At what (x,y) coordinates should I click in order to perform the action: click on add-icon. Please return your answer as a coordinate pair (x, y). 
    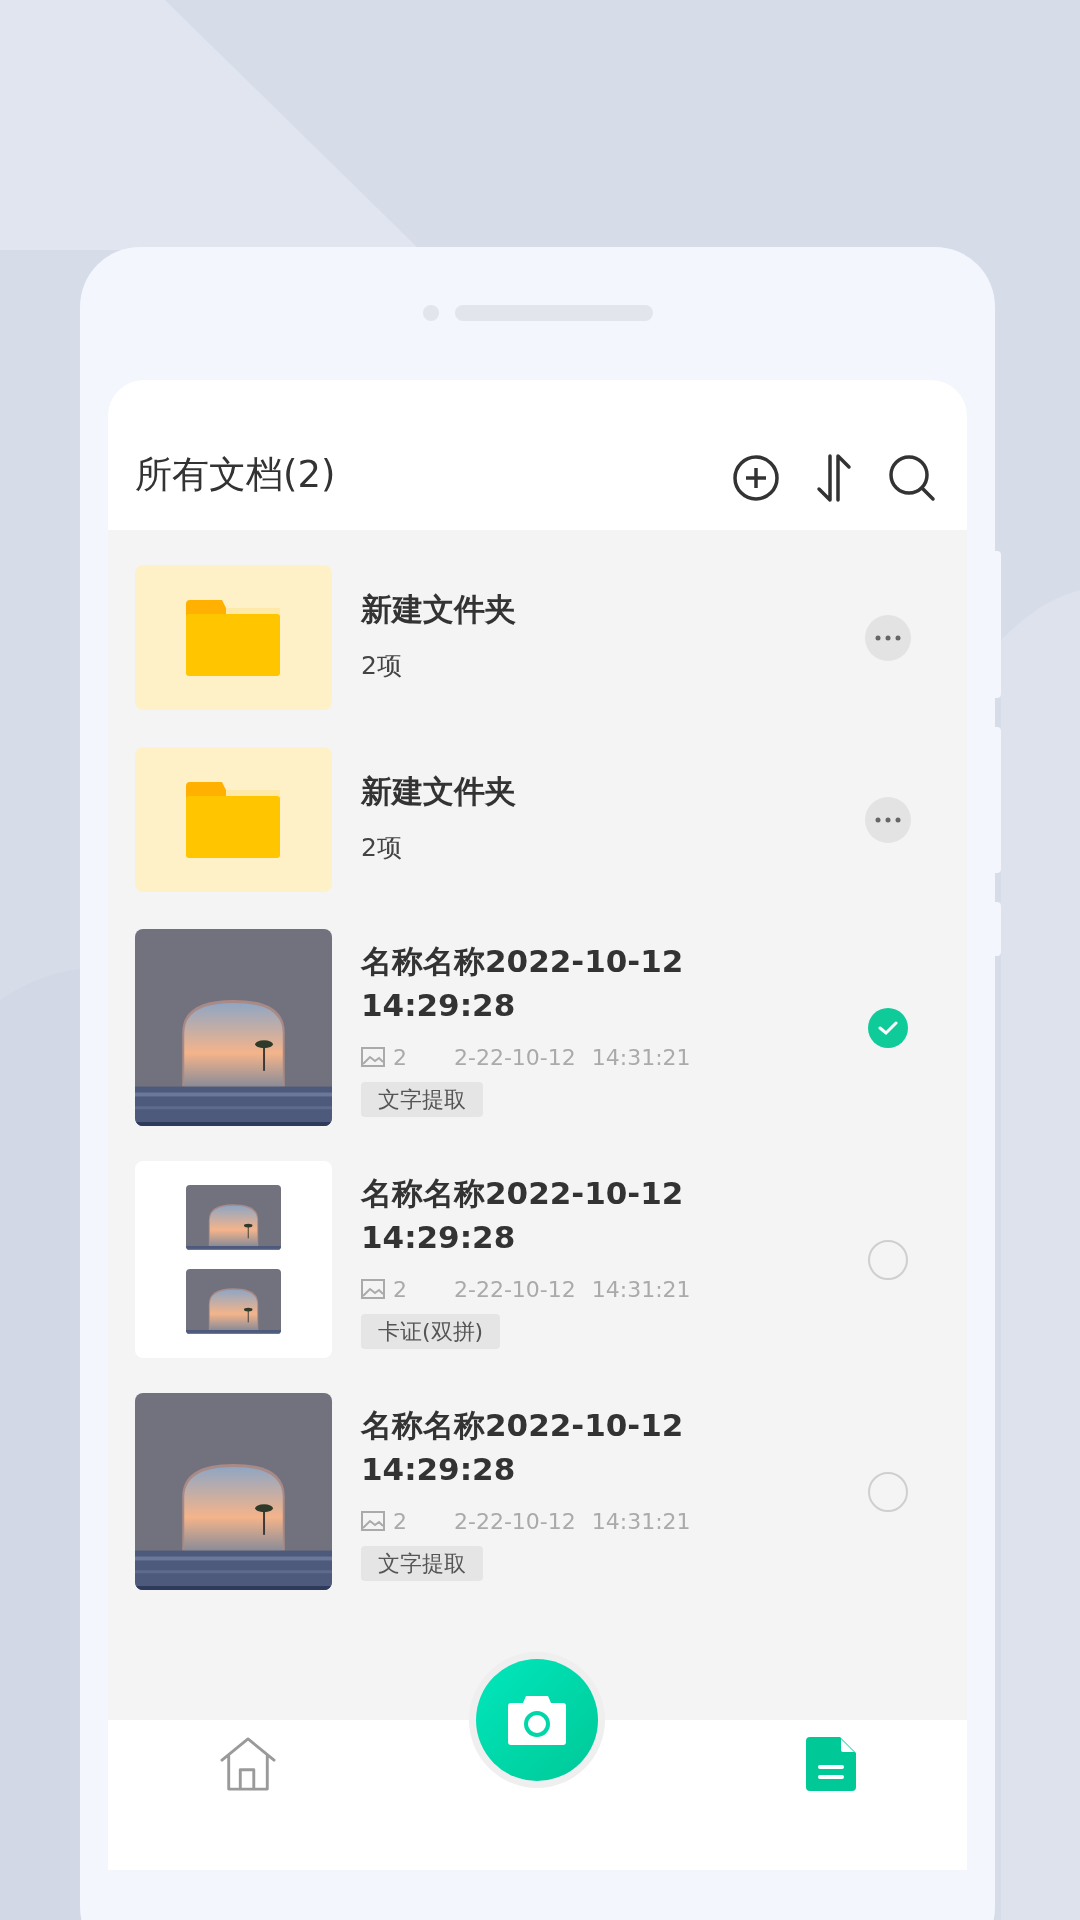
    Looking at the image, I should click on (756, 478).